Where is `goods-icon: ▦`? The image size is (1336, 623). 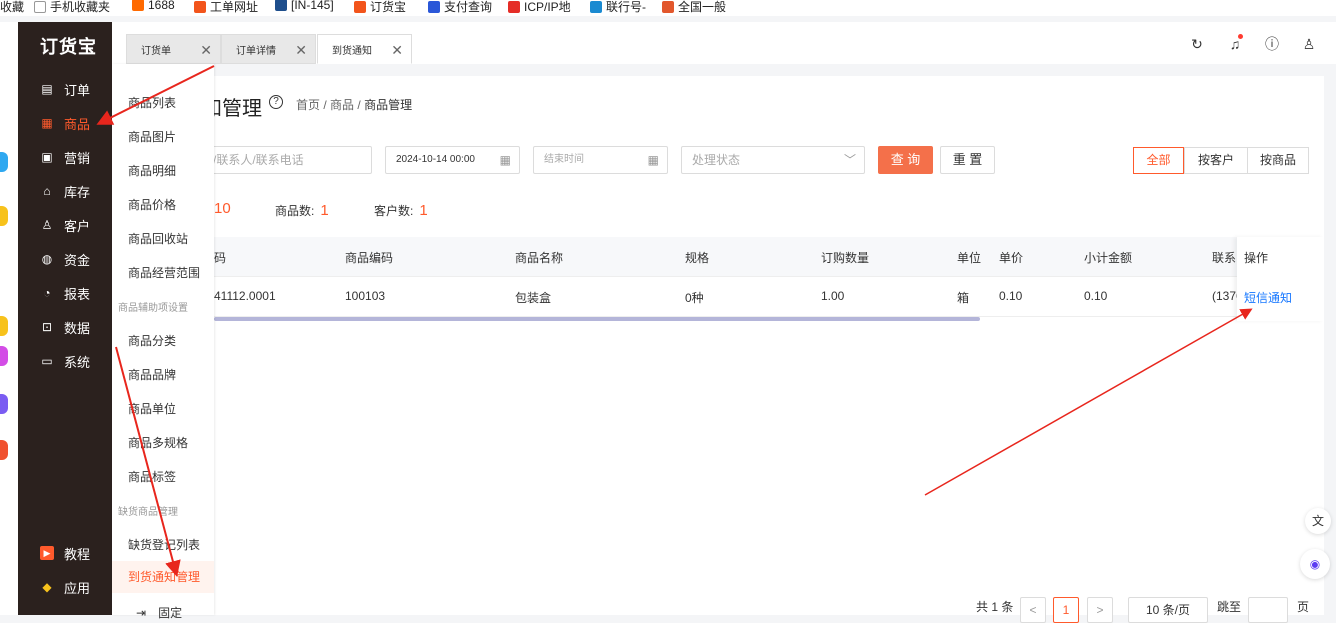
goods-icon: ▦ is located at coordinates (47, 123).